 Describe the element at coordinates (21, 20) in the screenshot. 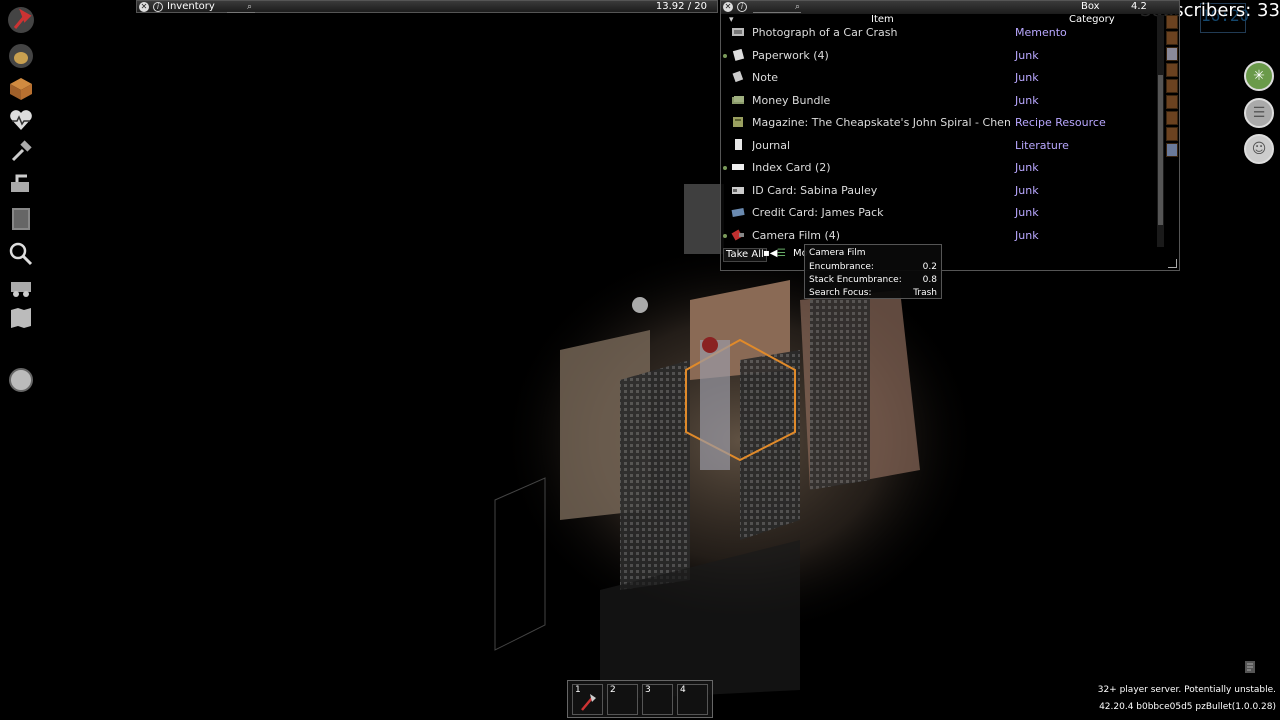

I see `primary-weapon-icon` at that location.